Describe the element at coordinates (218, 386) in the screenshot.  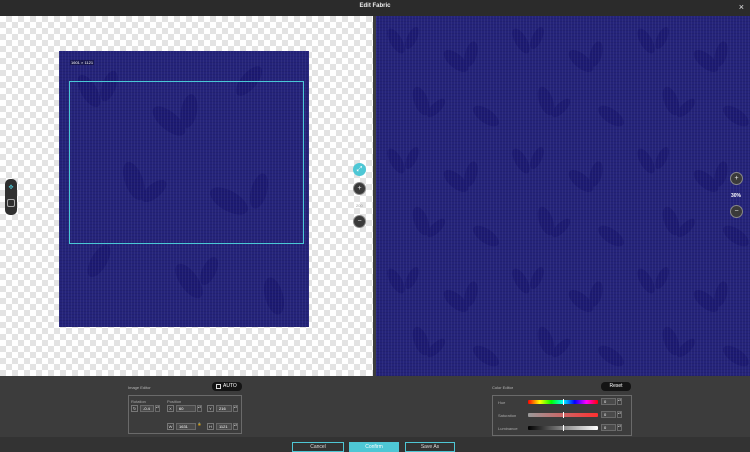
I see `auto-checkbox` at that location.